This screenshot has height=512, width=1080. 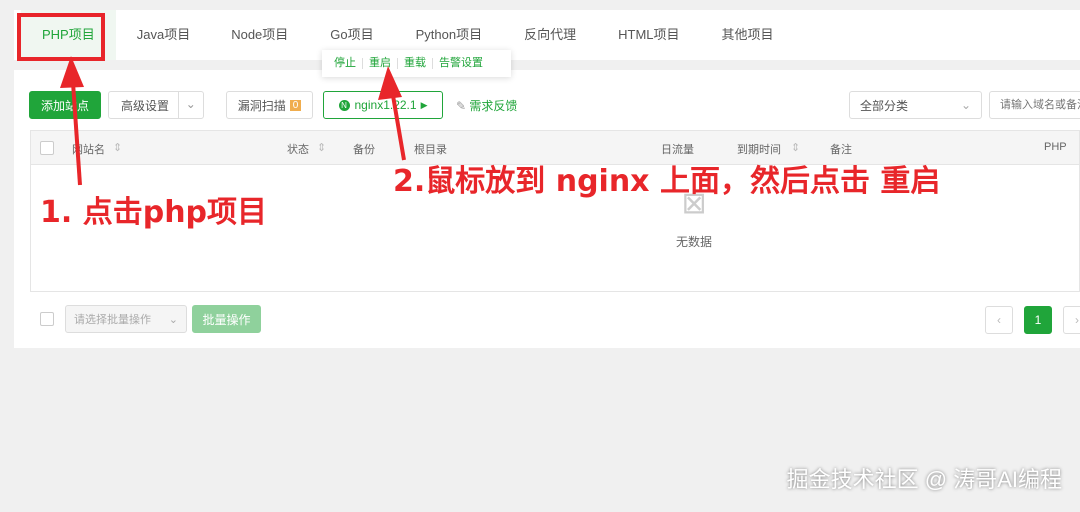 What do you see at coordinates (72, 121) in the screenshot?
I see `arrow-step1` at bounding box center [72, 121].